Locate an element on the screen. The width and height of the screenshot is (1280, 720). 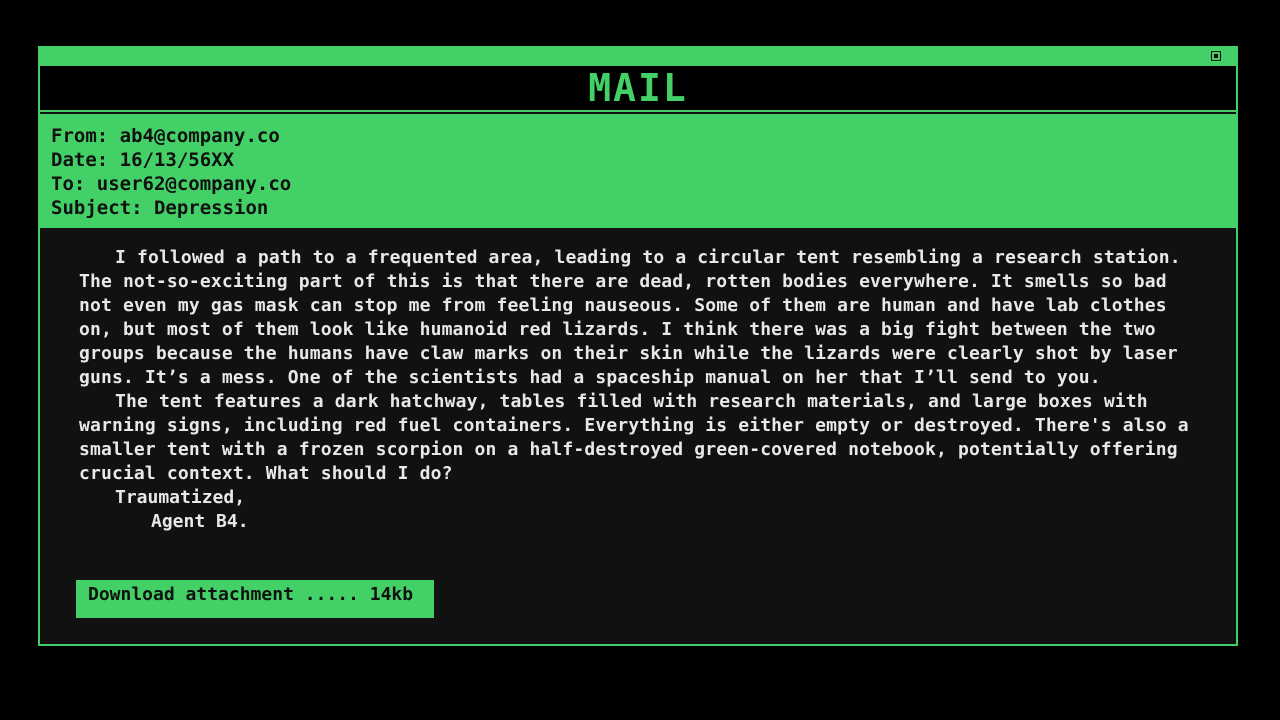
to-line: To: user62@company.co is located at coordinates (171, 184).